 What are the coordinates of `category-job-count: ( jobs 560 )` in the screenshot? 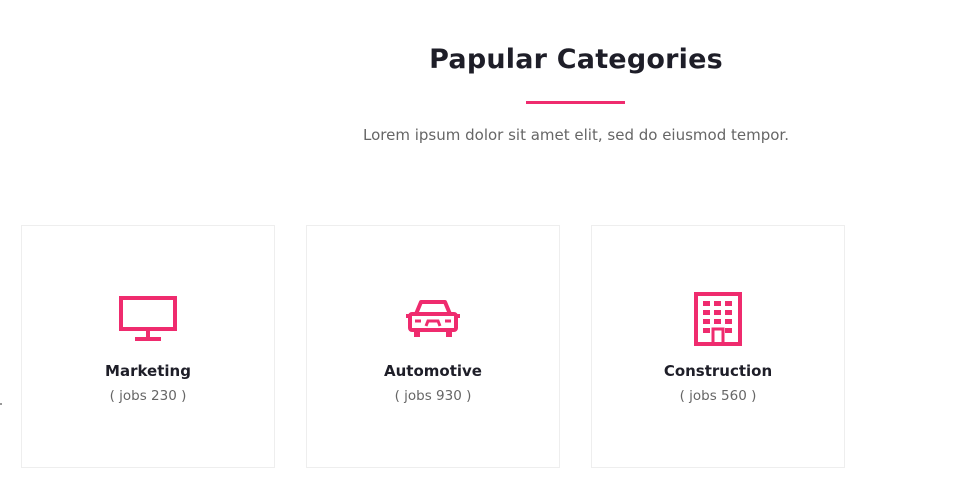 It's located at (718, 396).